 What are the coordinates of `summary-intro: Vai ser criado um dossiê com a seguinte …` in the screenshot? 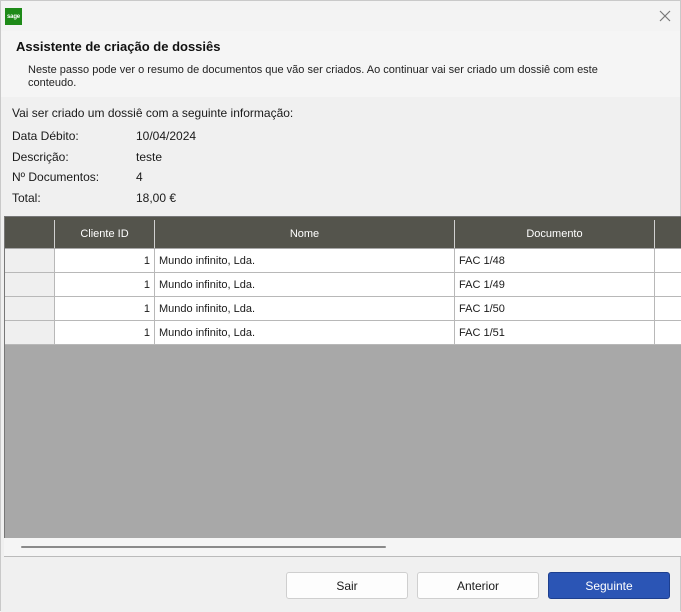 It's located at (153, 113).